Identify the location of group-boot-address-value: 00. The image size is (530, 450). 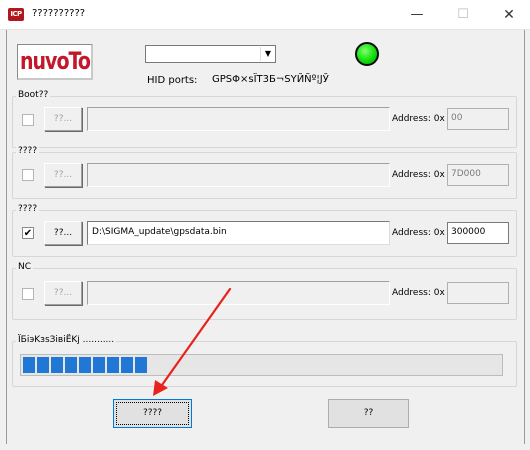
(457, 118).